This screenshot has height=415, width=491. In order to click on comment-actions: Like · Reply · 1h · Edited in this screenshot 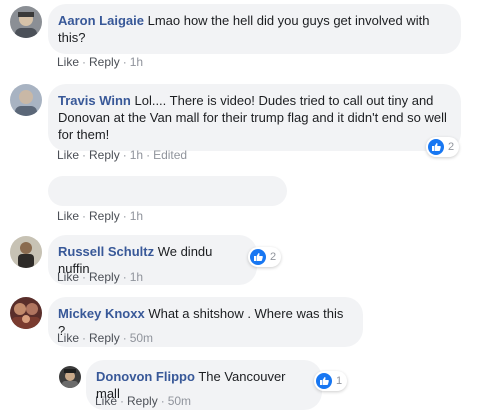, I will do `click(122, 155)`.